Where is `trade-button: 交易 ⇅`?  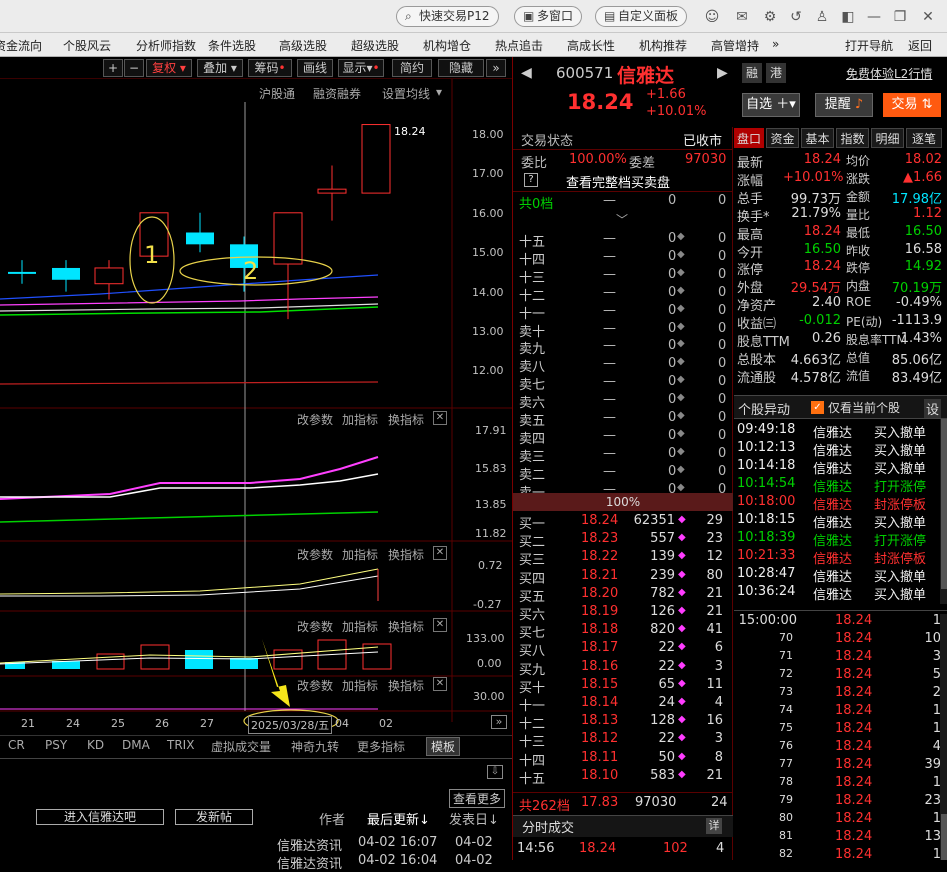 trade-button: 交易 ⇅ is located at coordinates (912, 105).